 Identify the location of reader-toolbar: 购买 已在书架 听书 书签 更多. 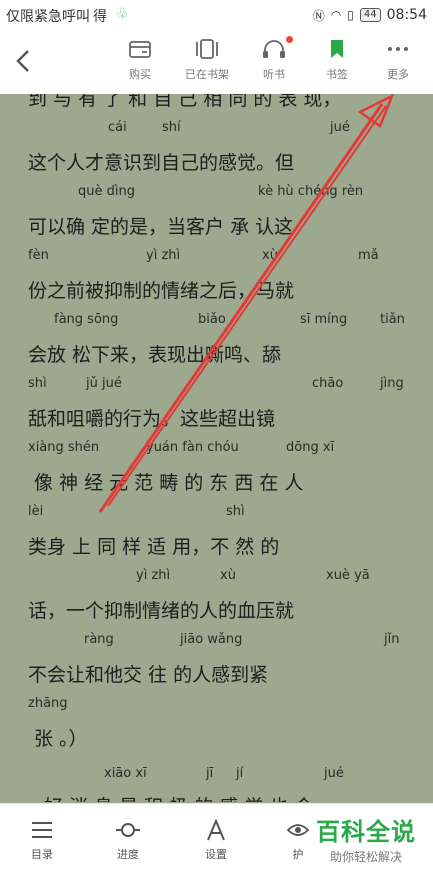
(216, 62).